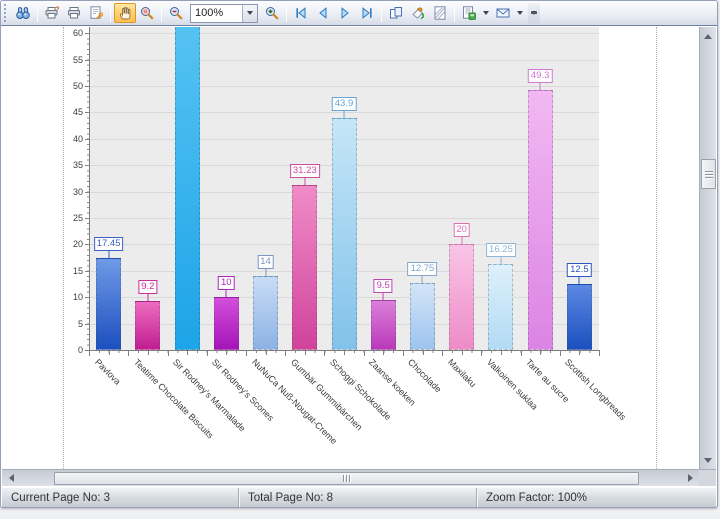  Describe the element at coordinates (249, 13) in the screenshot. I see `zoom-combobox-dropdown-button` at that location.